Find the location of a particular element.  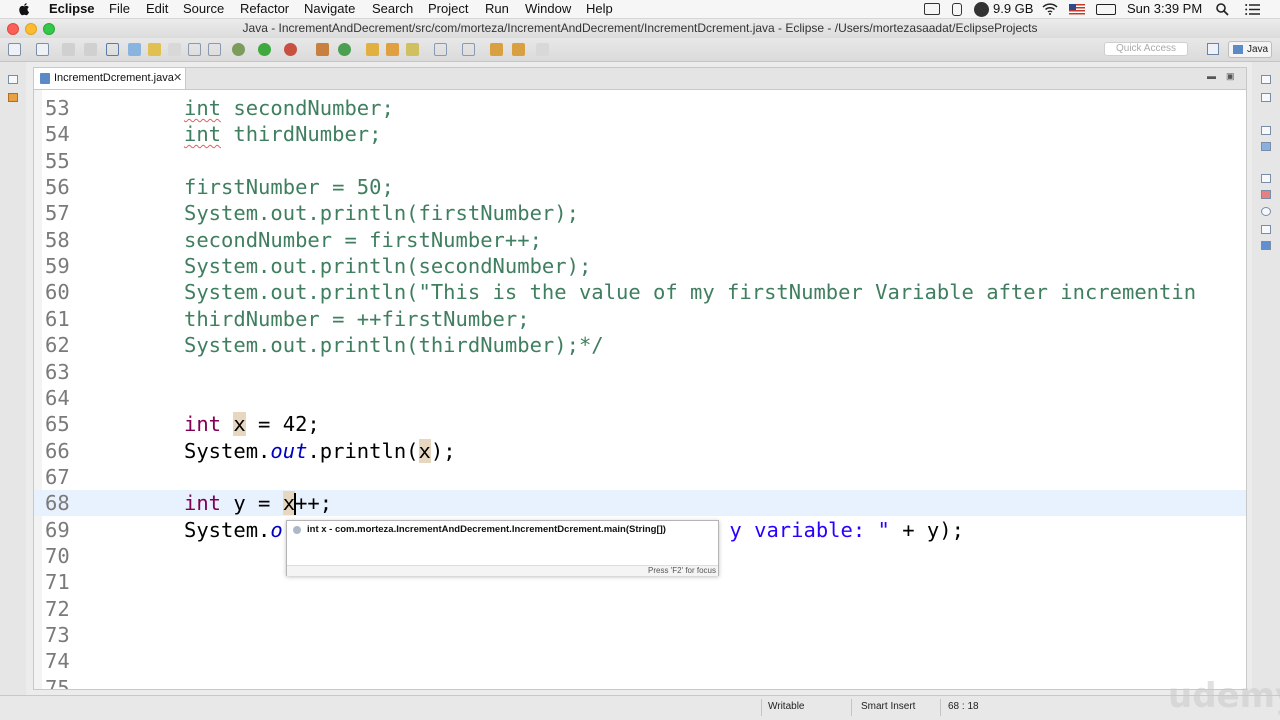

menu-search: Search is located at coordinates (392, 8).